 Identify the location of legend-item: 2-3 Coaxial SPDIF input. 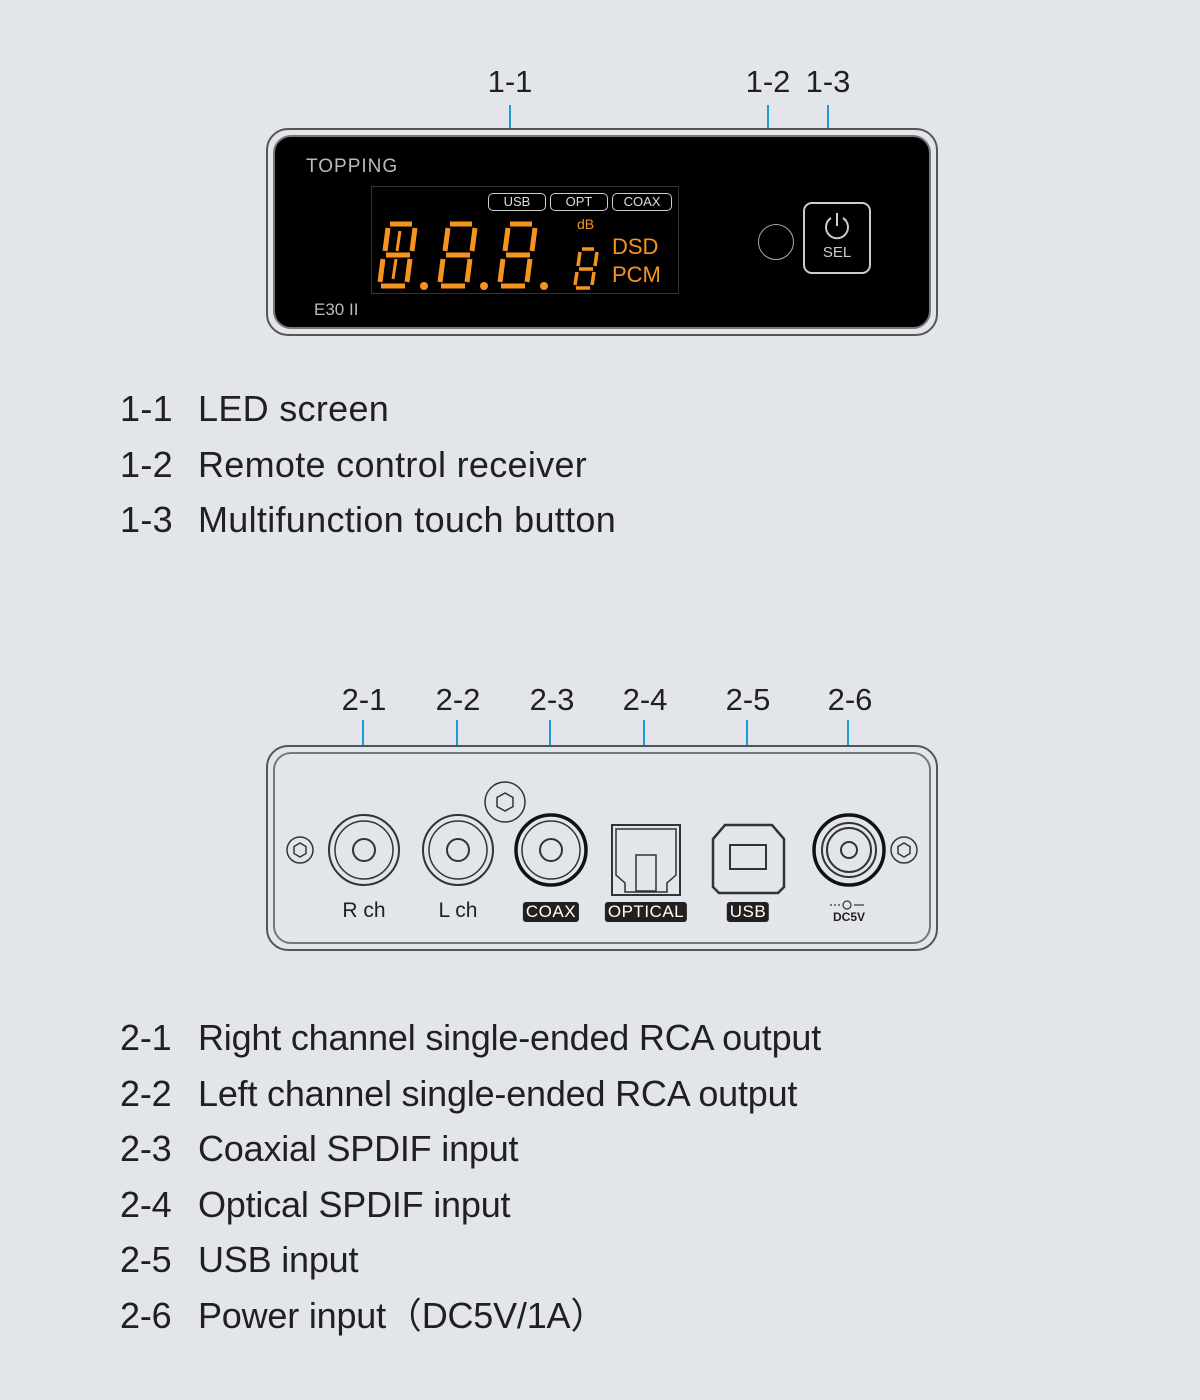
(319, 1148).